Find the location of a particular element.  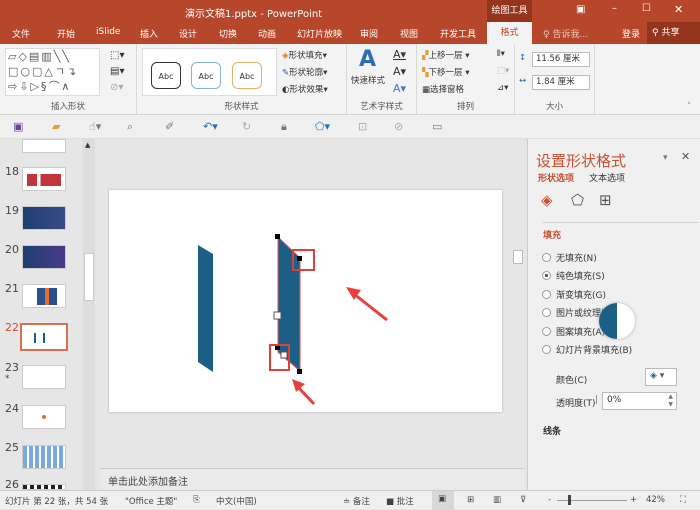

scroll-up-icon: ▲ is located at coordinates (87, 145).